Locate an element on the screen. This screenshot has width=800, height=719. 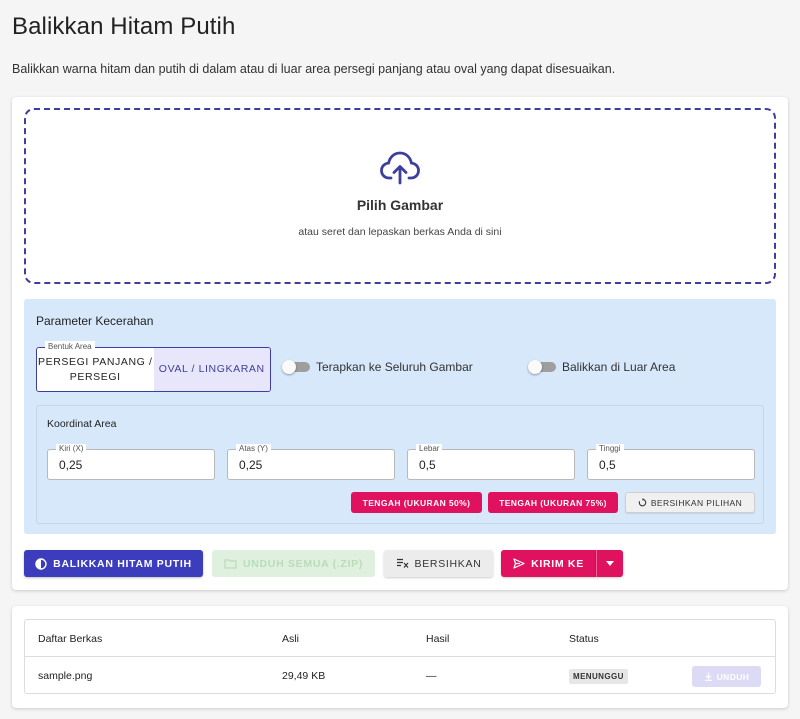
coordinates-title: Koordinat Area is located at coordinates (82, 424).